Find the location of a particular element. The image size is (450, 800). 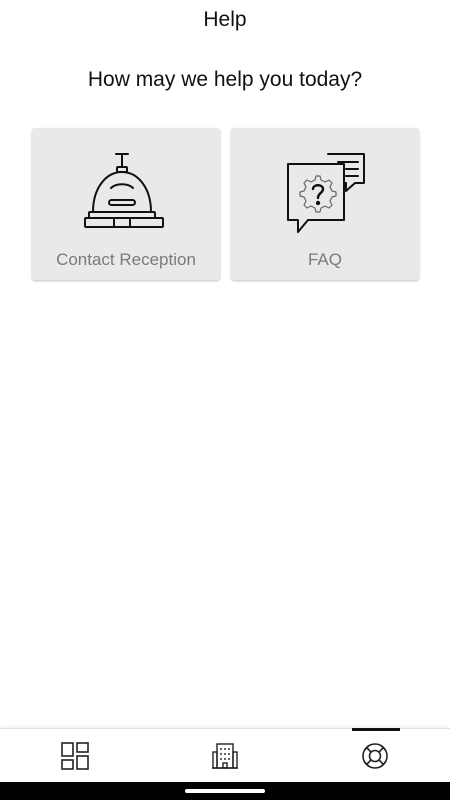

system-navigation-bar is located at coordinates (225, 791).